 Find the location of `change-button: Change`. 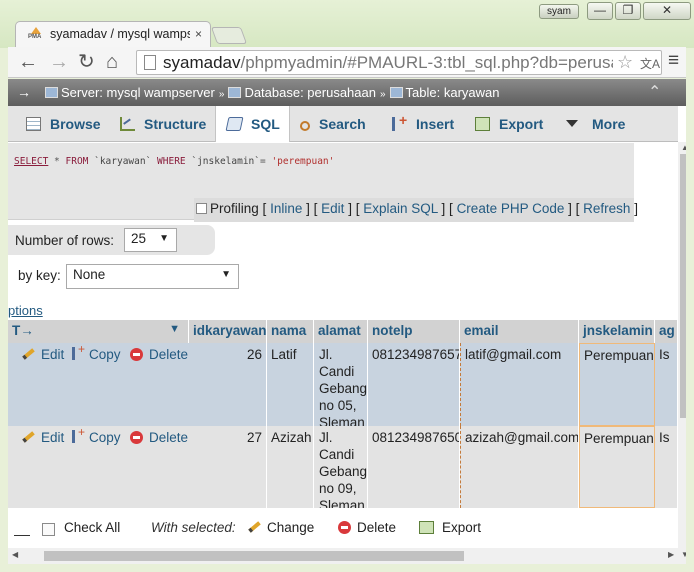

change-button: Change is located at coordinates (281, 527).